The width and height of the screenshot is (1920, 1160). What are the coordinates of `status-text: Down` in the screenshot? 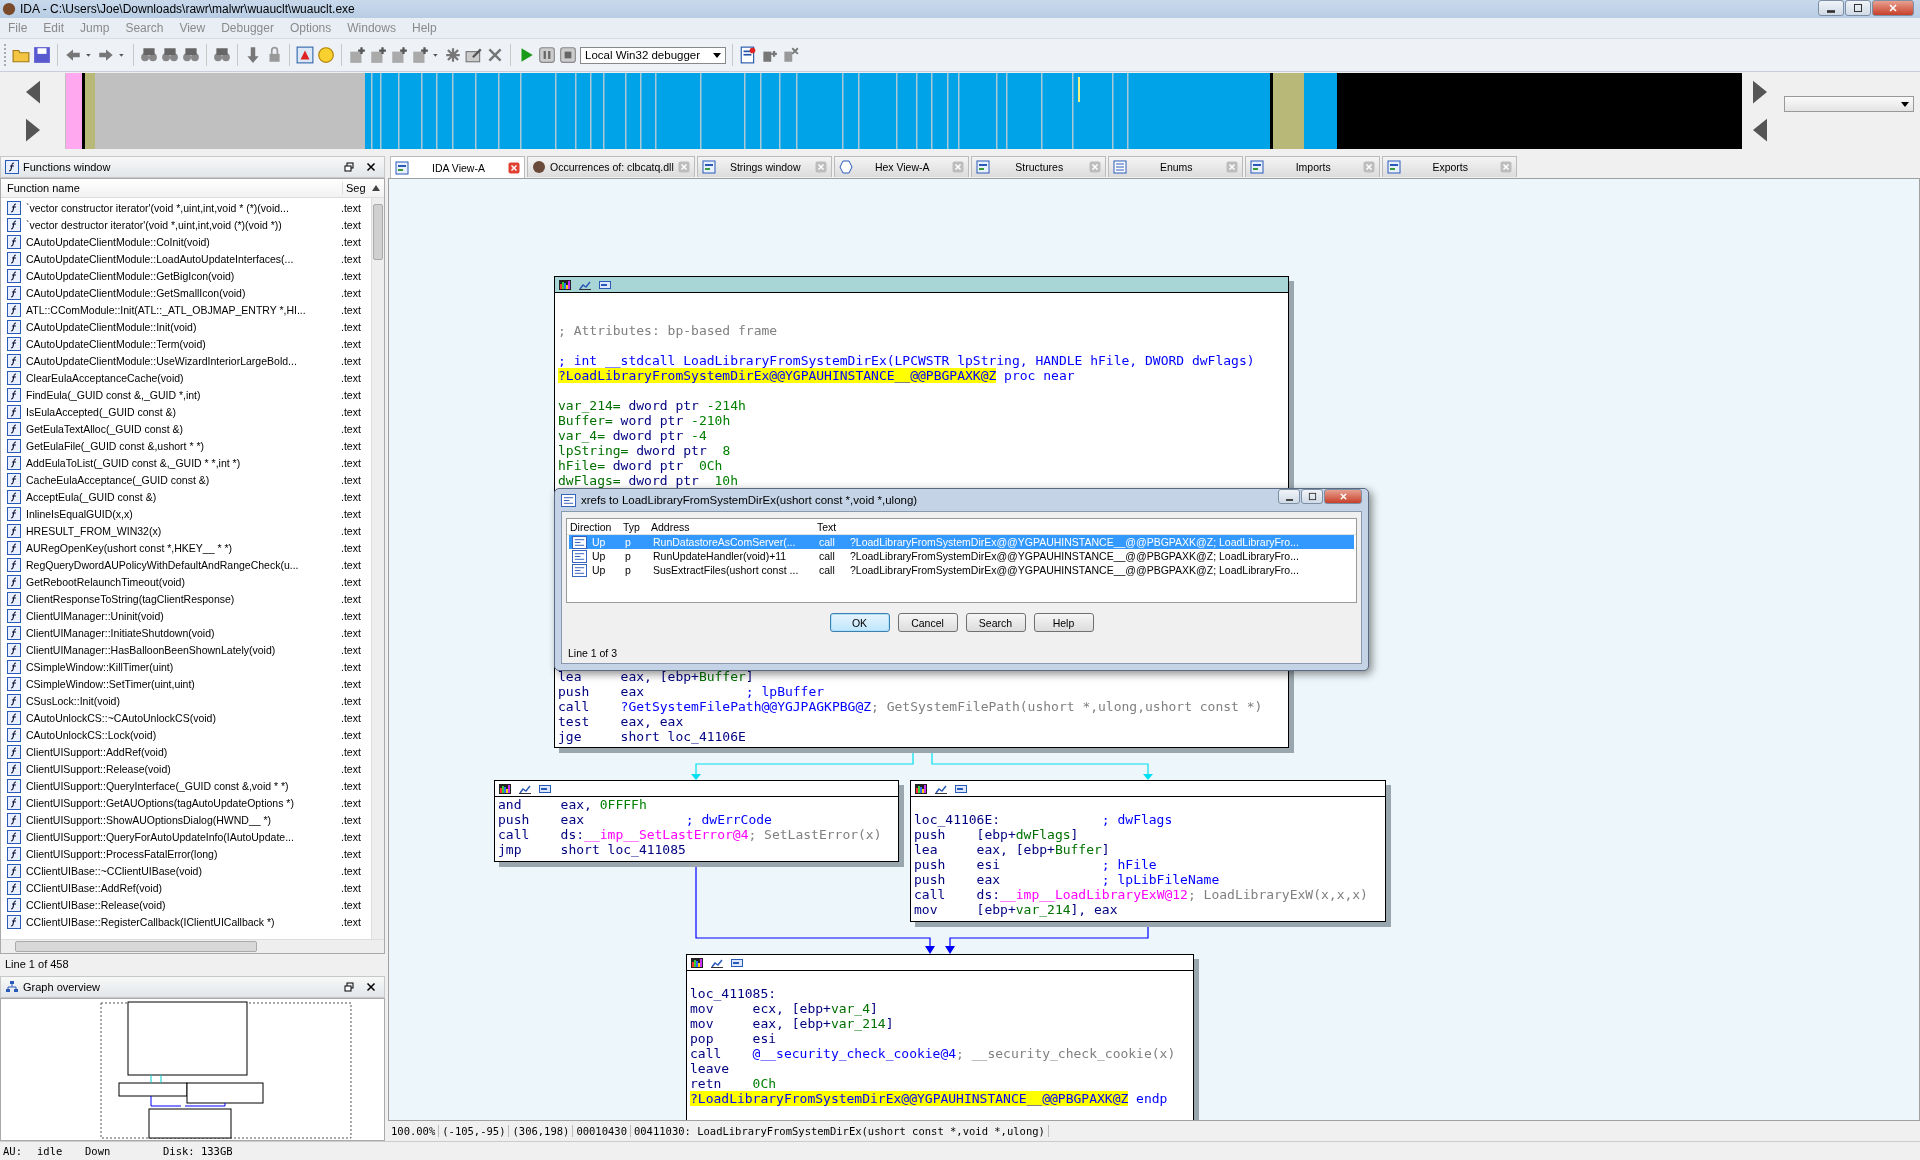 It's located at (98, 1151).